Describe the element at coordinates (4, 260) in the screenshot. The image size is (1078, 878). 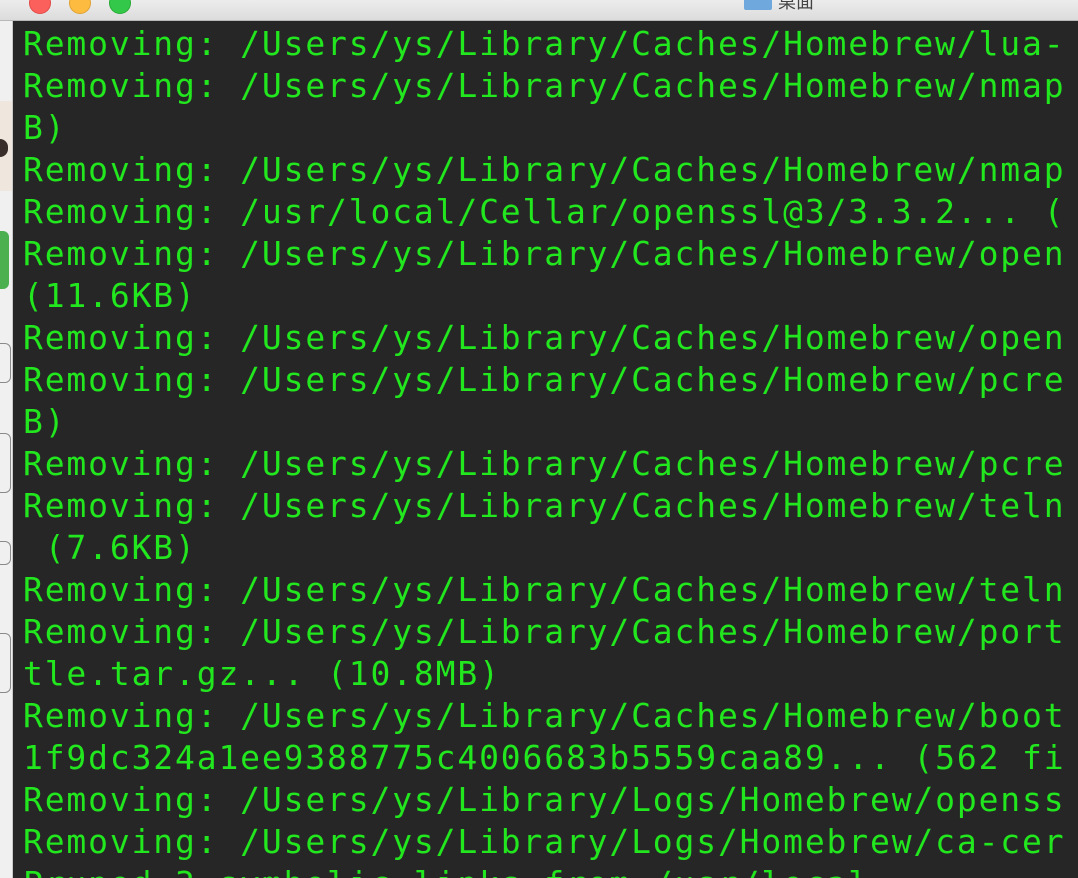
I see `green-badge` at that location.